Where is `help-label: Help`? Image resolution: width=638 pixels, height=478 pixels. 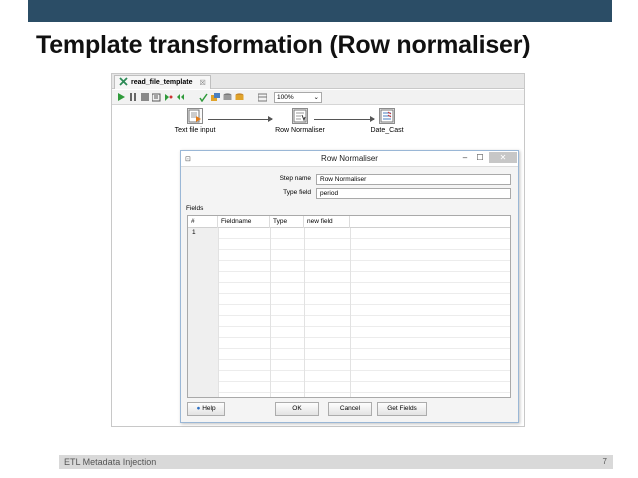 help-label: Help is located at coordinates (209, 408).